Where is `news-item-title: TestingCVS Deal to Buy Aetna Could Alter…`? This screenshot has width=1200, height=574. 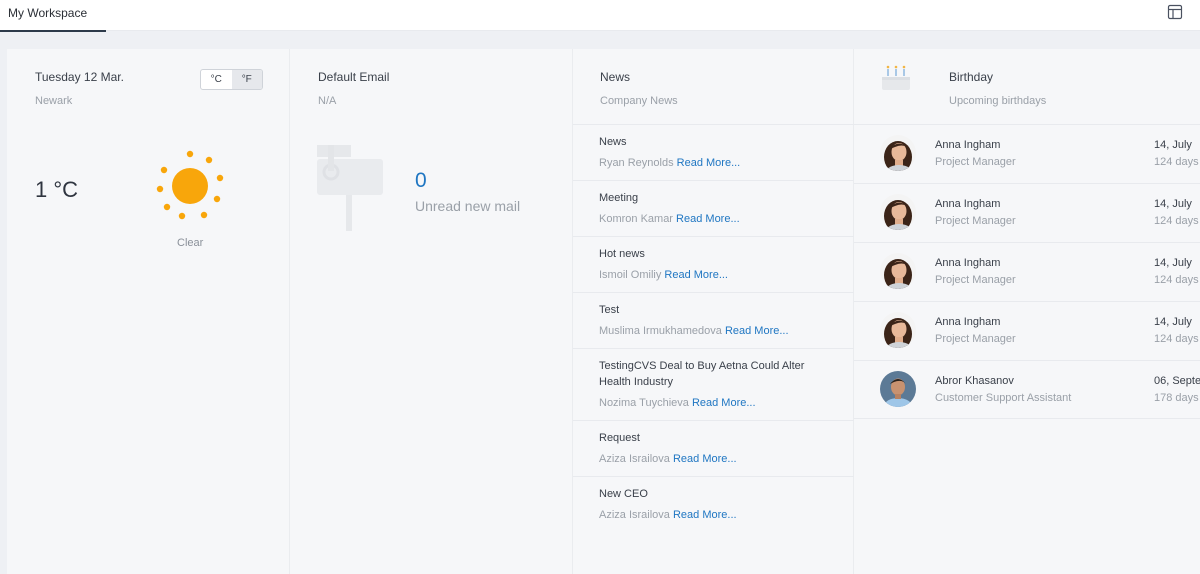
news-item-title: TestingCVS Deal to Buy Aetna Could Alter… is located at coordinates (702, 374).